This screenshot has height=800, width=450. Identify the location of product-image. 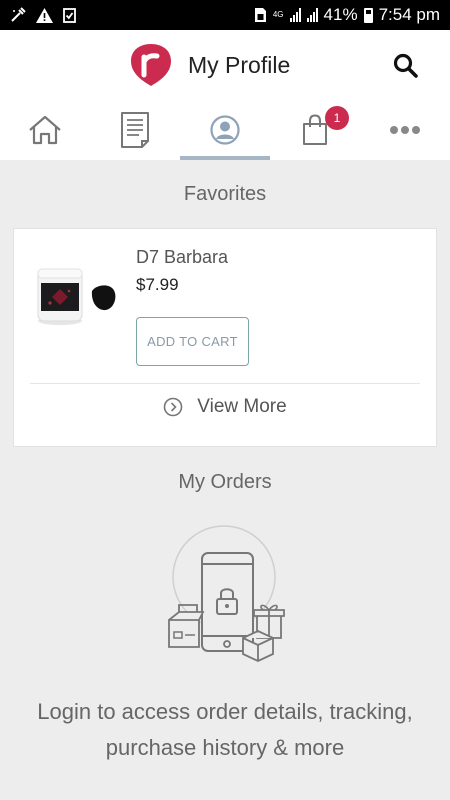
(78, 295).